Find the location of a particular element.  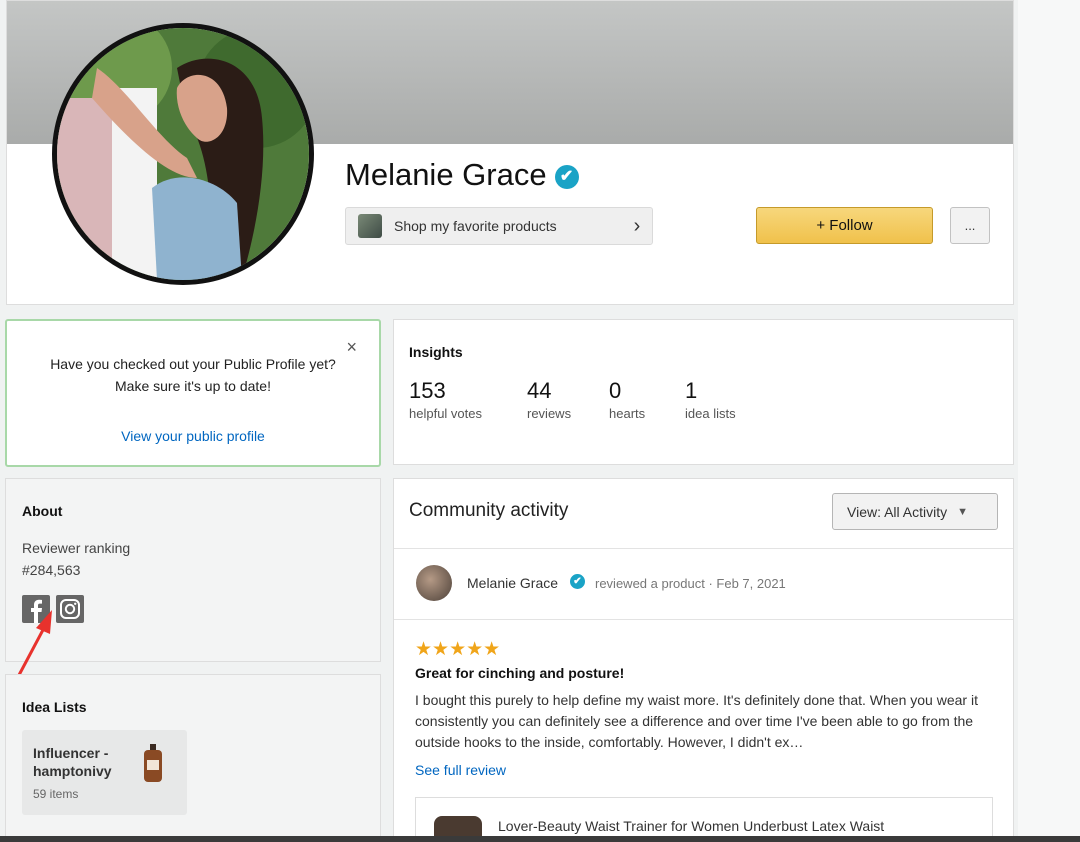

right-gutter is located at coordinates (1049, 421).